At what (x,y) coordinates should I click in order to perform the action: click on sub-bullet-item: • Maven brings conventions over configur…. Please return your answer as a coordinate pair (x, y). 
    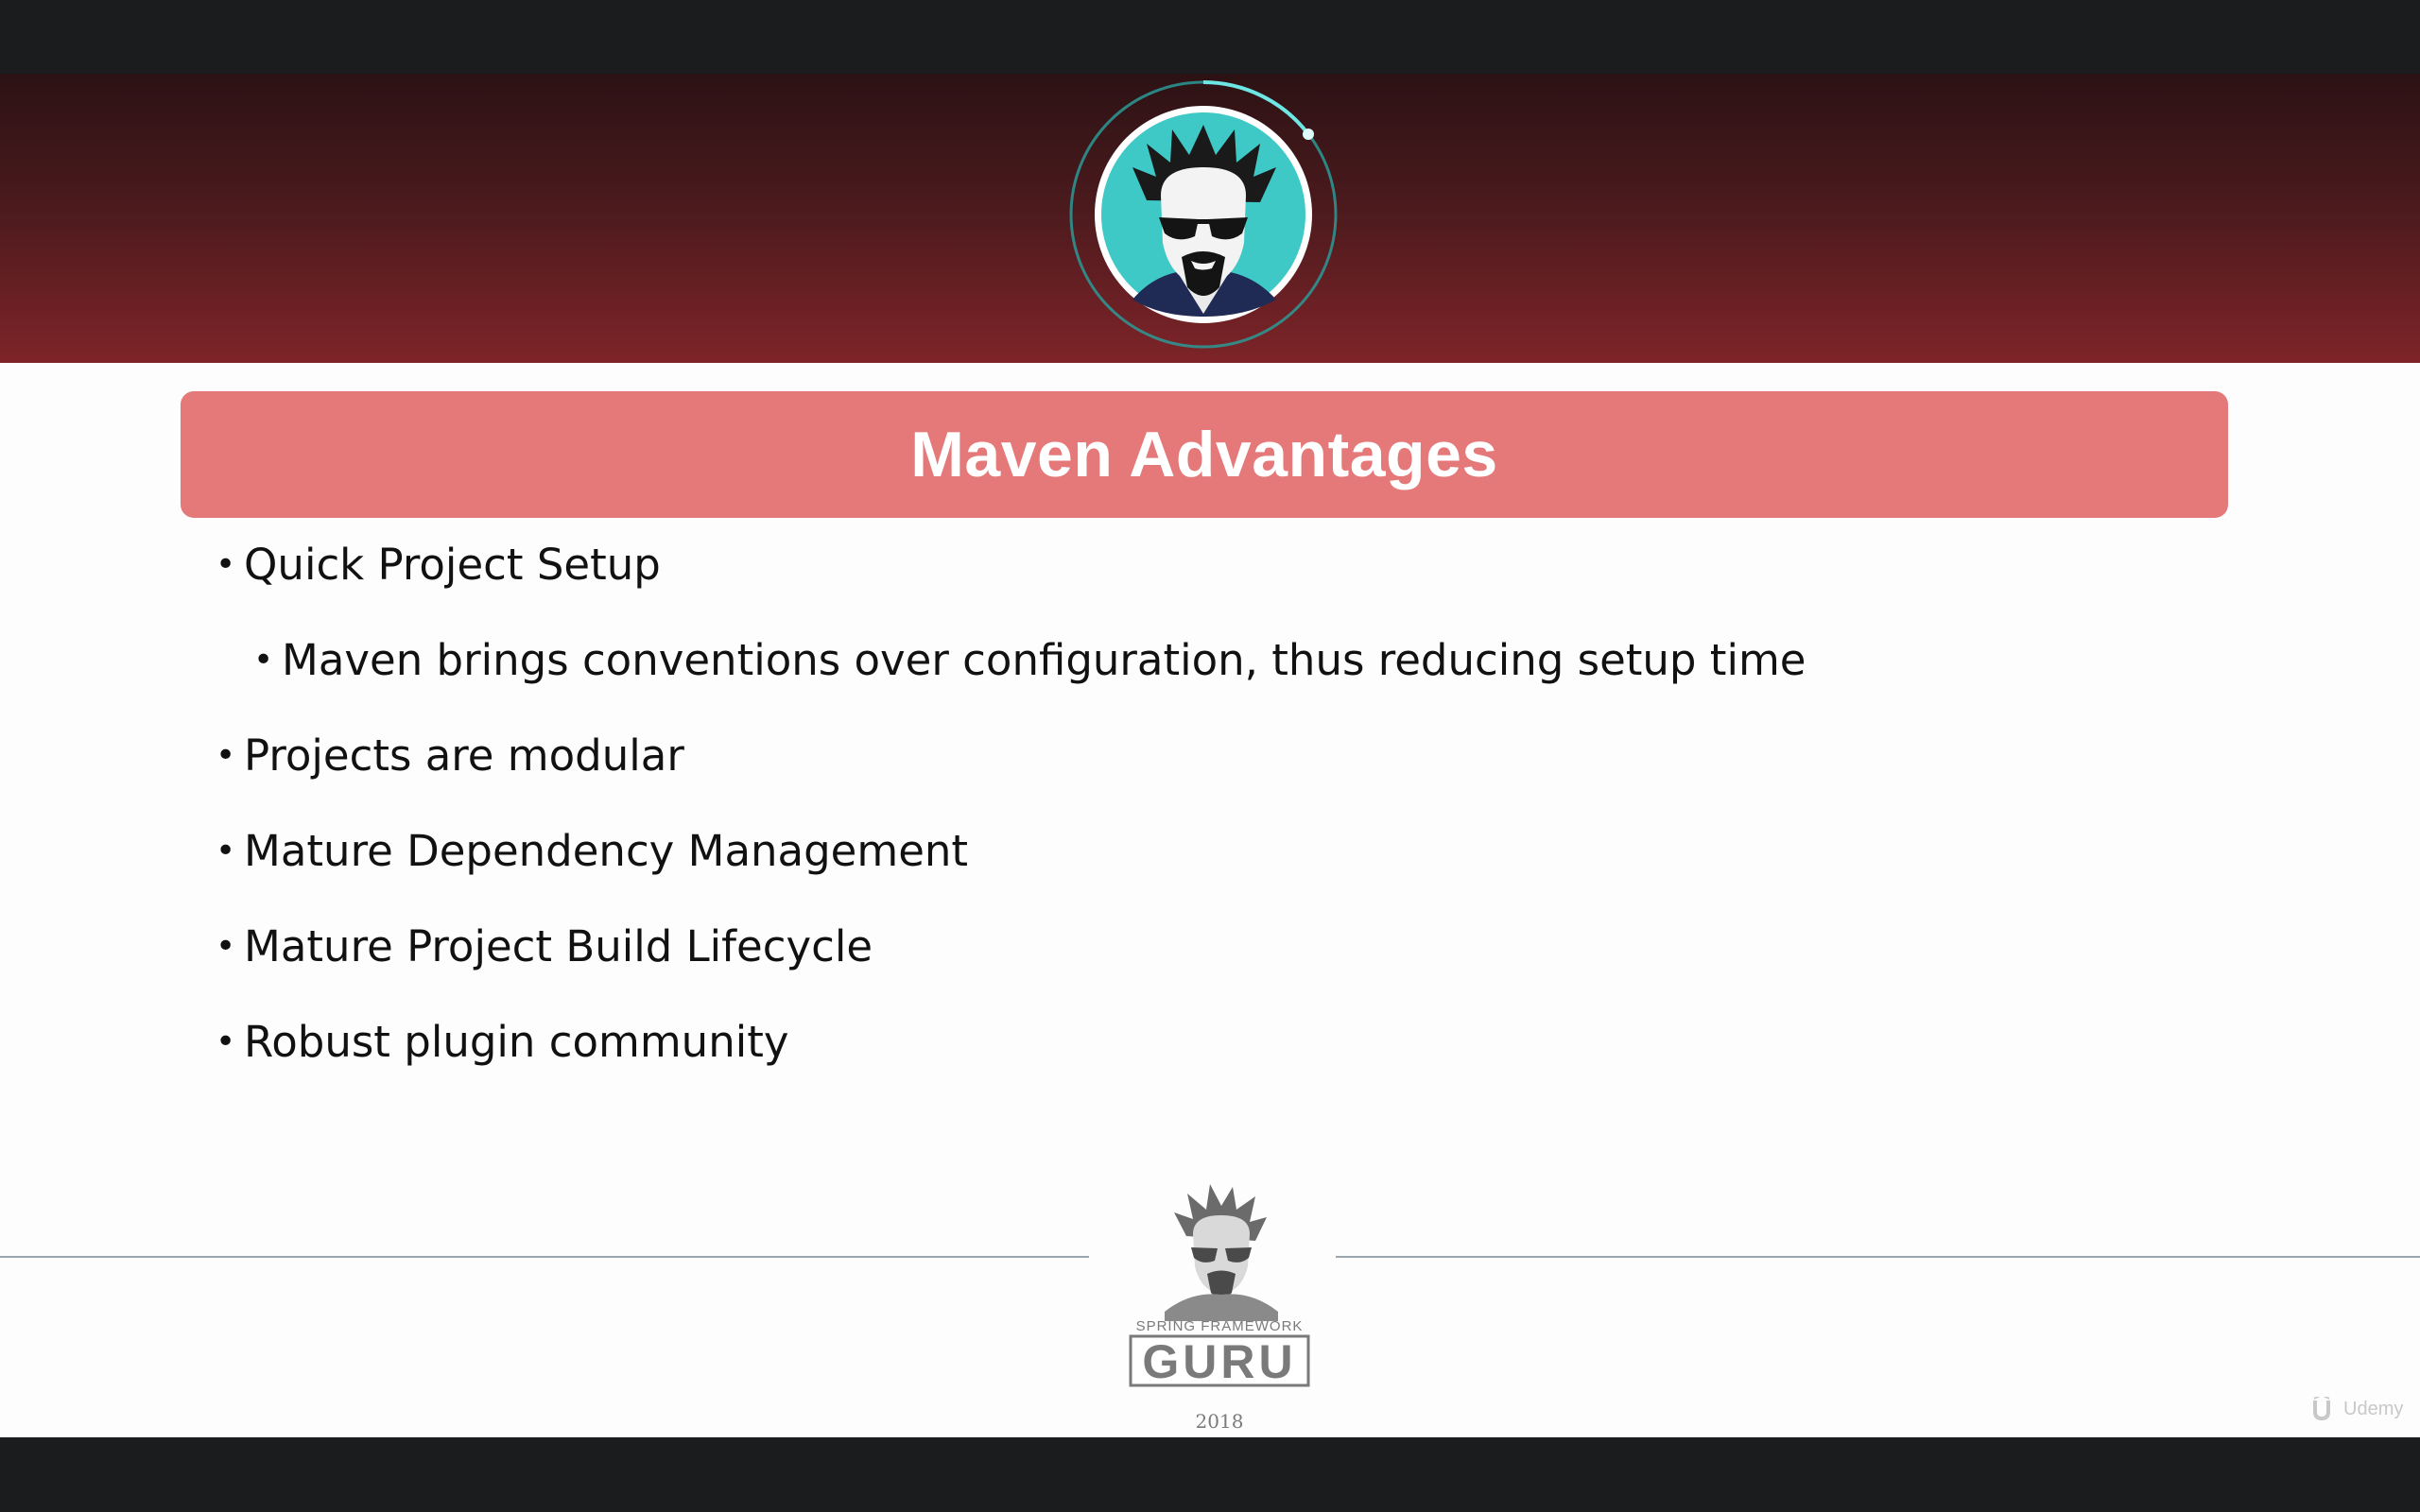
    Looking at the image, I should click on (1227, 680).